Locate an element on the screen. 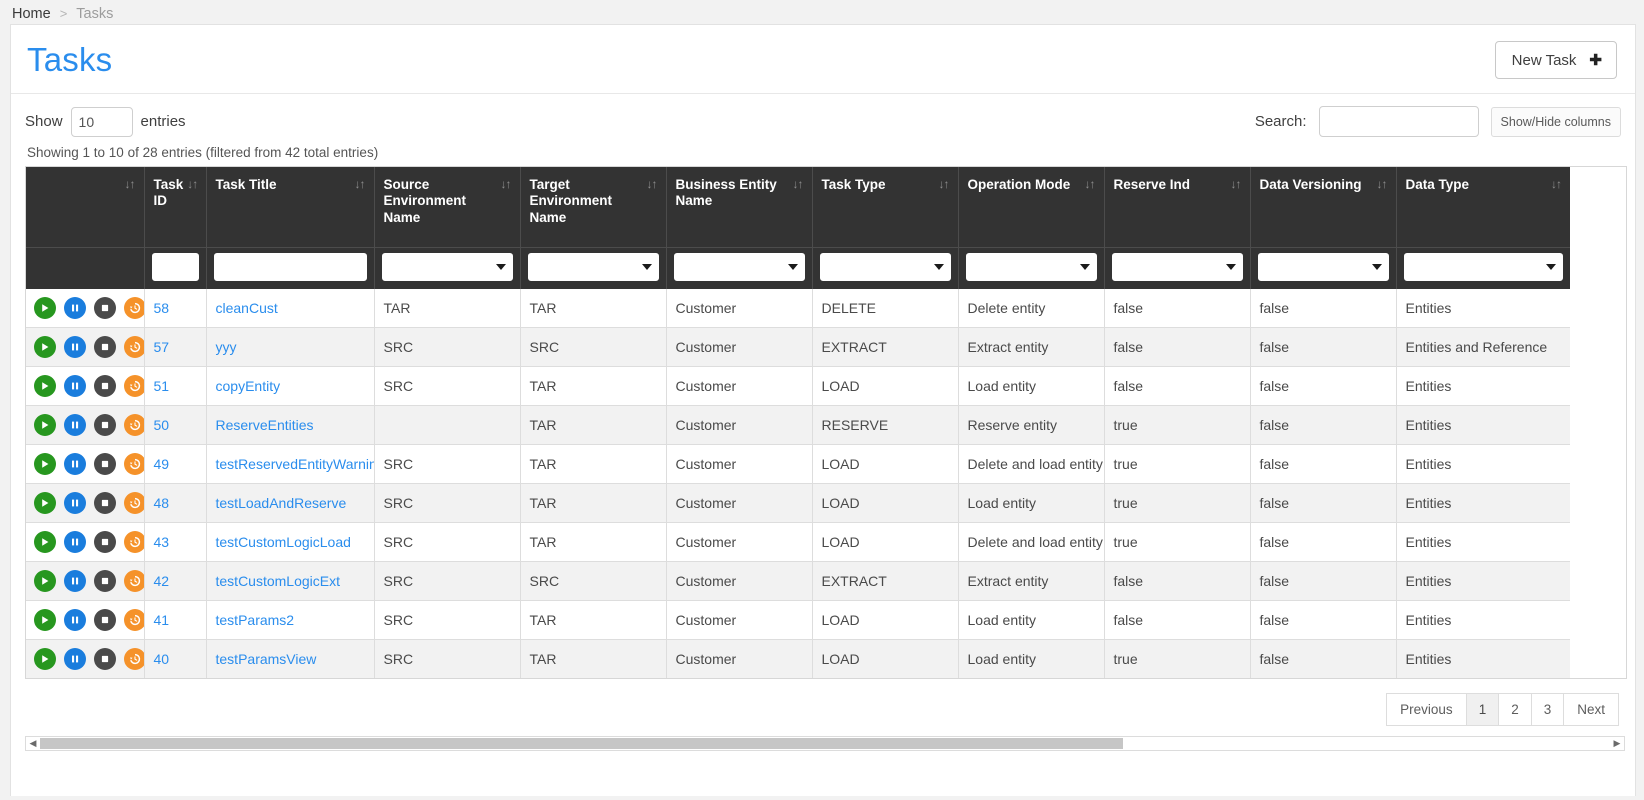  cell-task-id: 42 is located at coordinates (175, 581).